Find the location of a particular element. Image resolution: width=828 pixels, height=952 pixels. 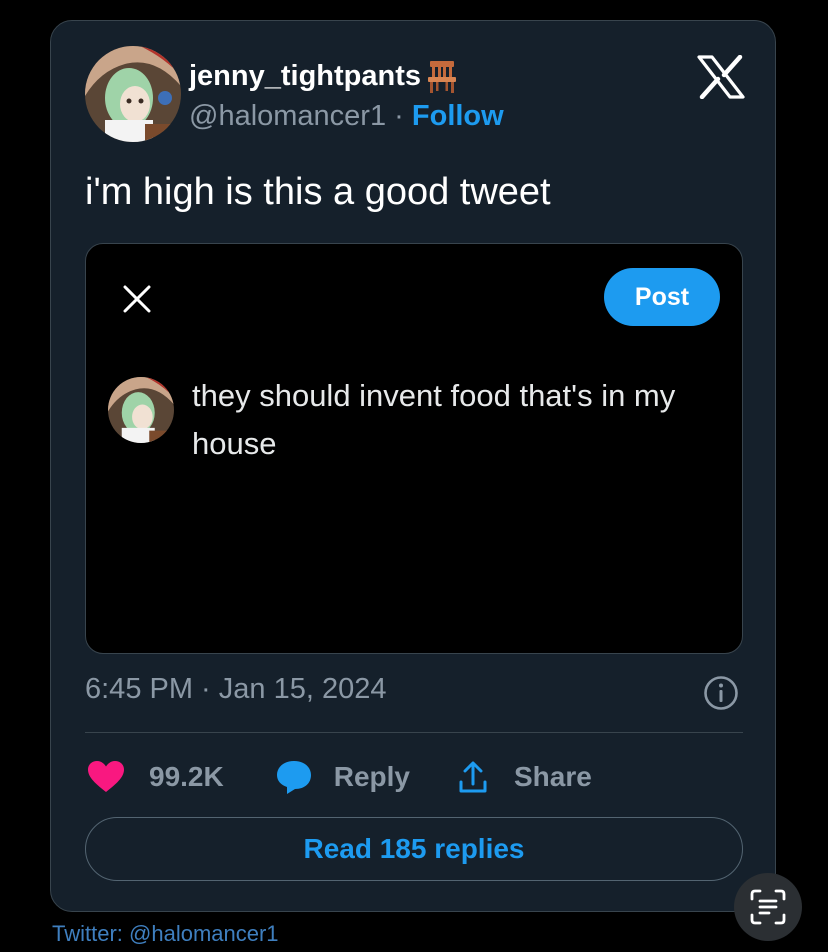

text-scan-icon is located at coordinates (768, 907).